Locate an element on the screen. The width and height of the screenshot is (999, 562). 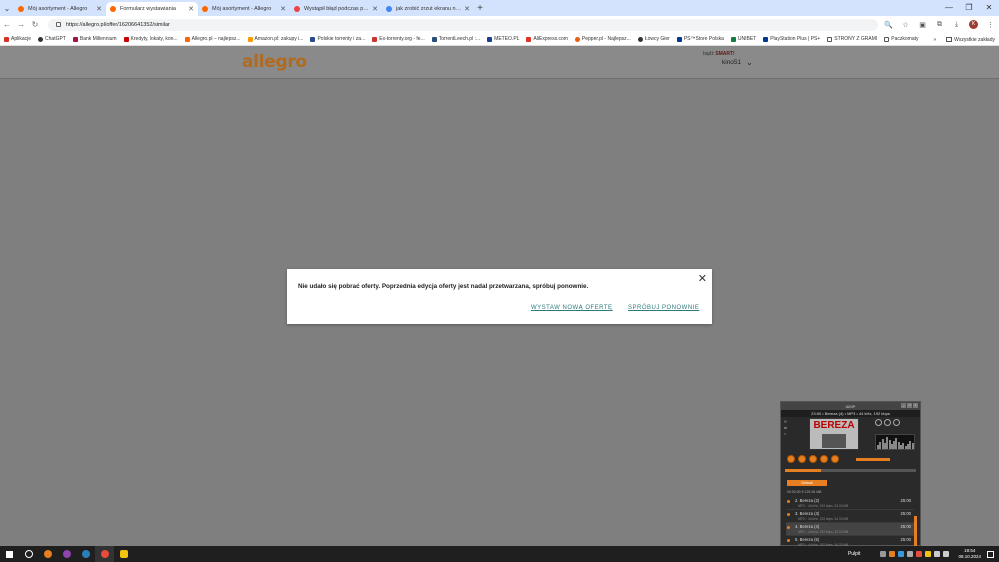
bookmark-star-icon: ☆ is located at coordinates (905, 25).